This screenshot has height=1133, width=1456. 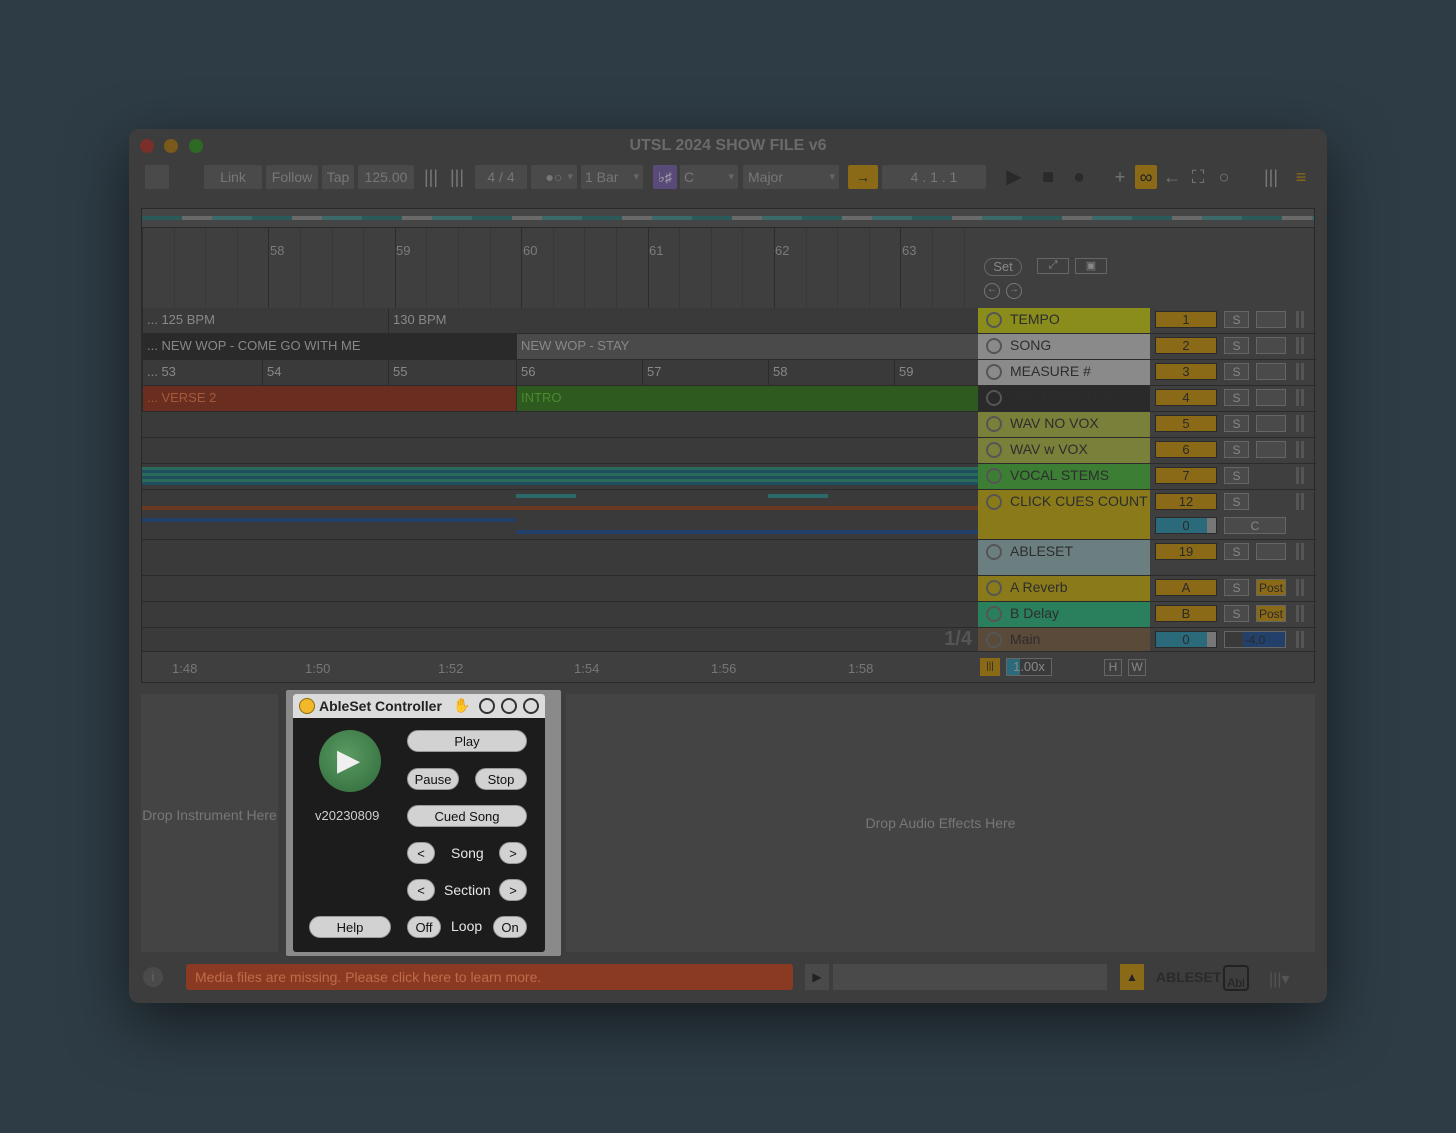 I want to click on b-delay-lane, so click(x=560, y=615).